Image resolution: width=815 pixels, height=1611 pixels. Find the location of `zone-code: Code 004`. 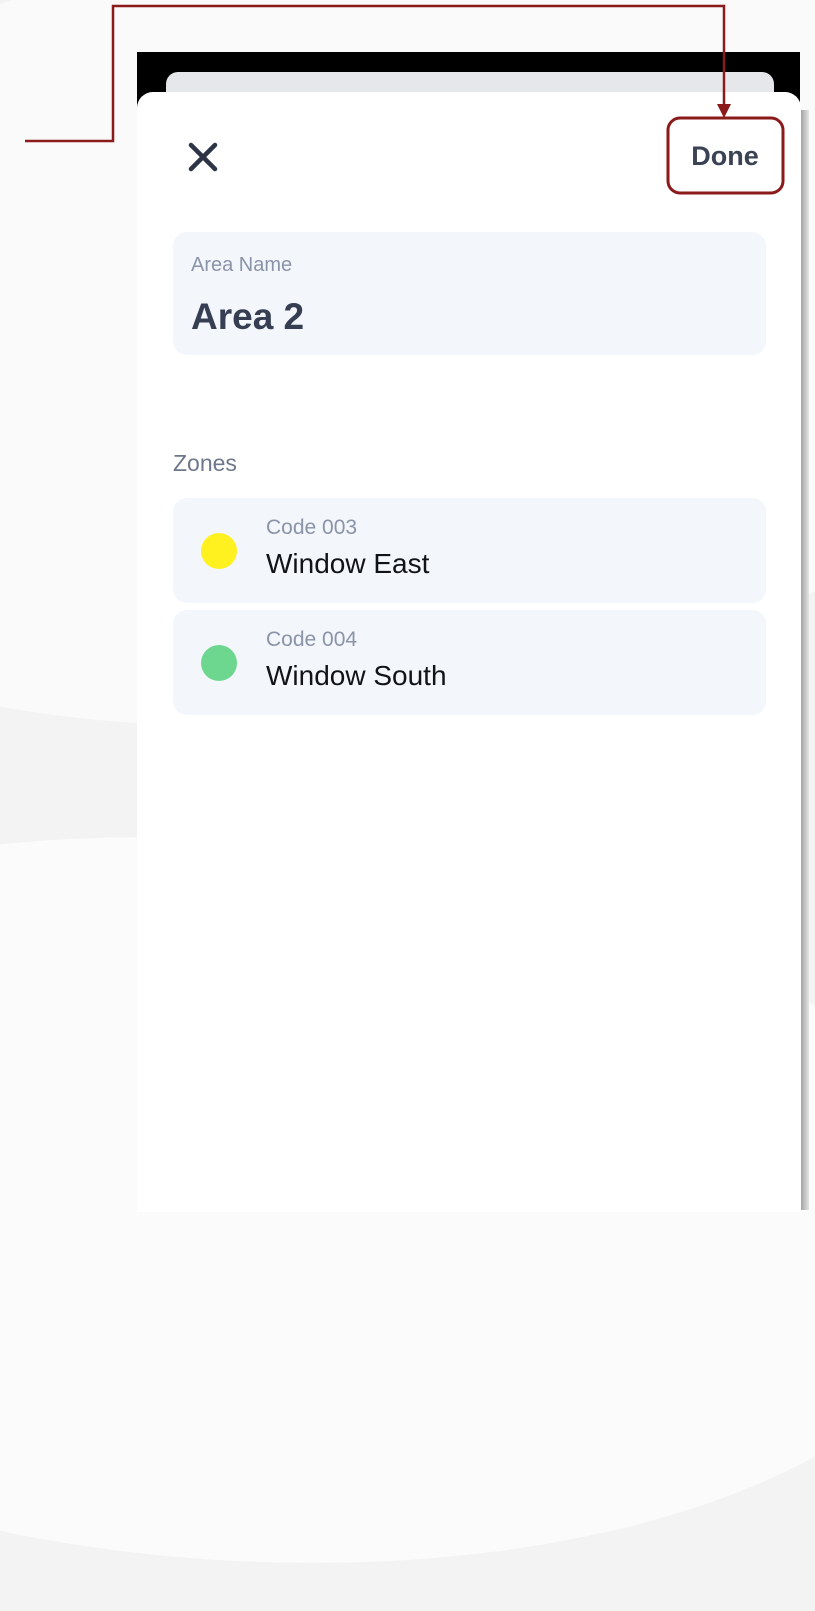

zone-code: Code 004 is located at coordinates (312, 639).